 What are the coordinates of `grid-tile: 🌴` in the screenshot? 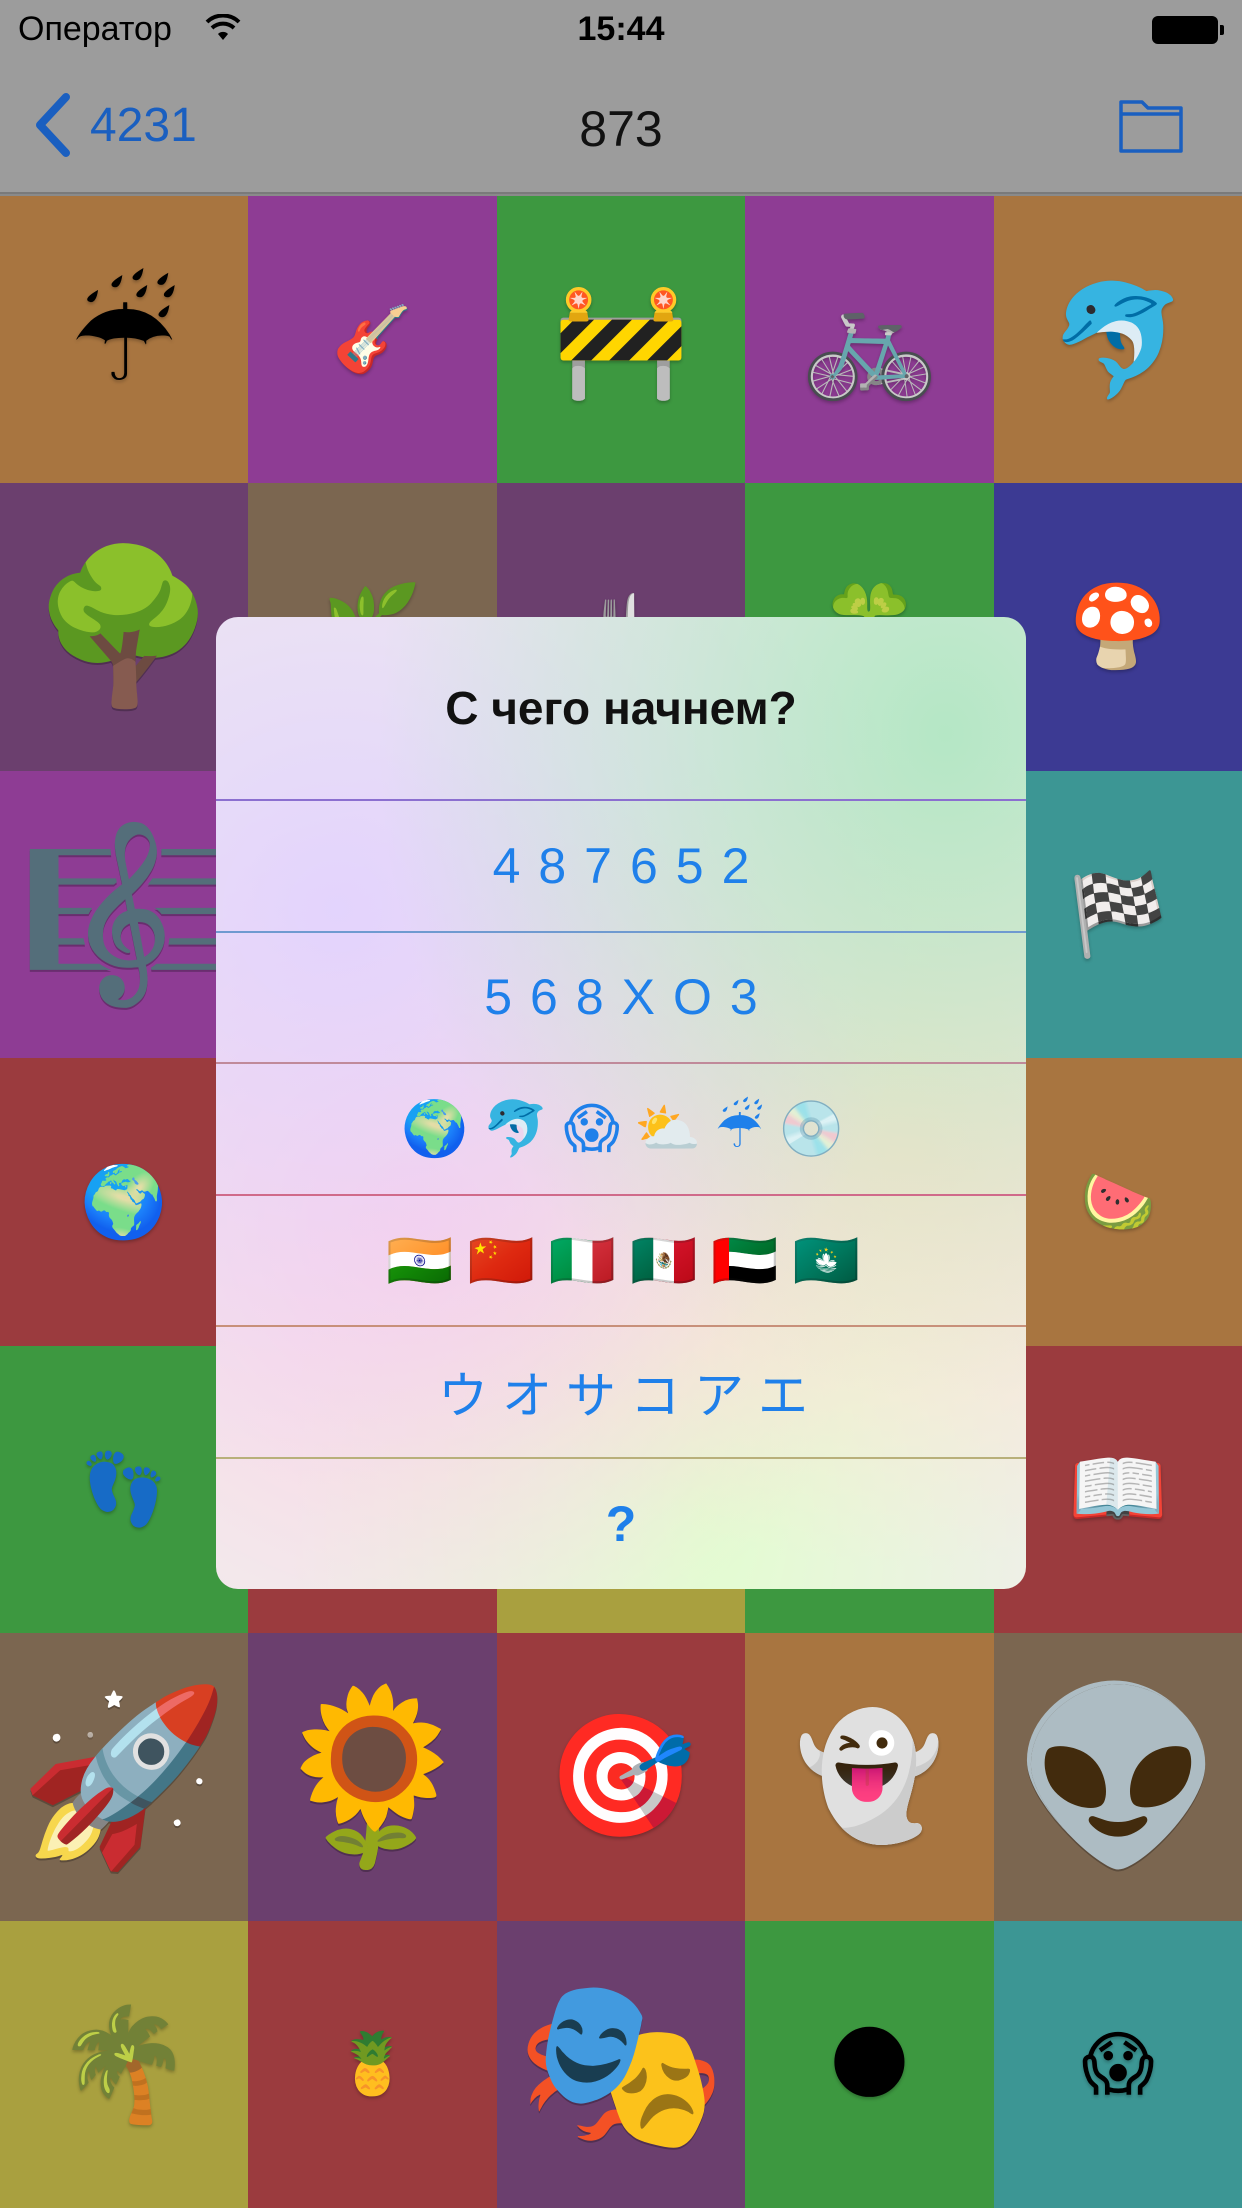 It's located at (124, 2064).